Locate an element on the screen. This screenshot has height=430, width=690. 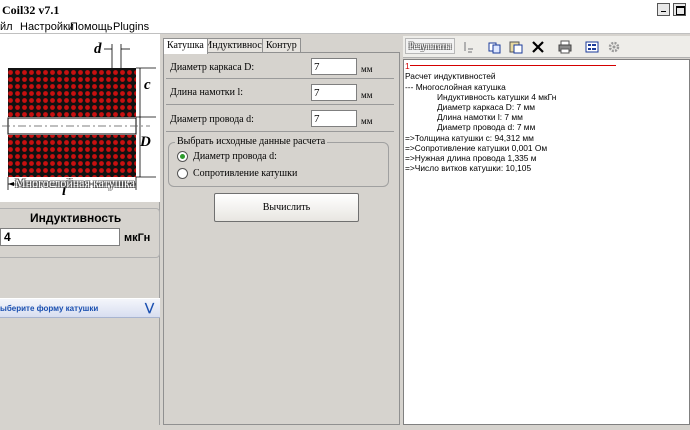
former-diameter-input is located at coordinates (334, 66).